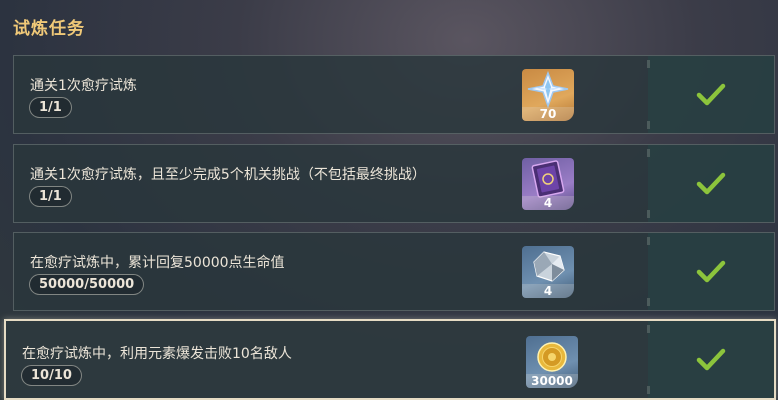 This screenshot has height=400, width=778. I want to click on reward-item: 30000, so click(552, 362).